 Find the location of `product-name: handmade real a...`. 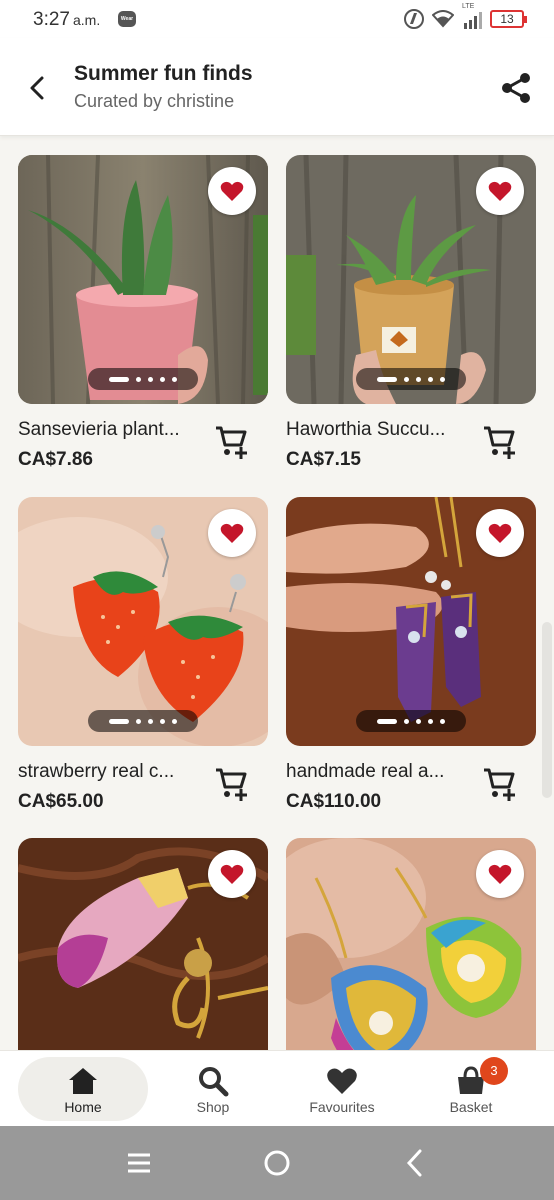

product-name: handmade real a... is located at coordinates (365, 772).